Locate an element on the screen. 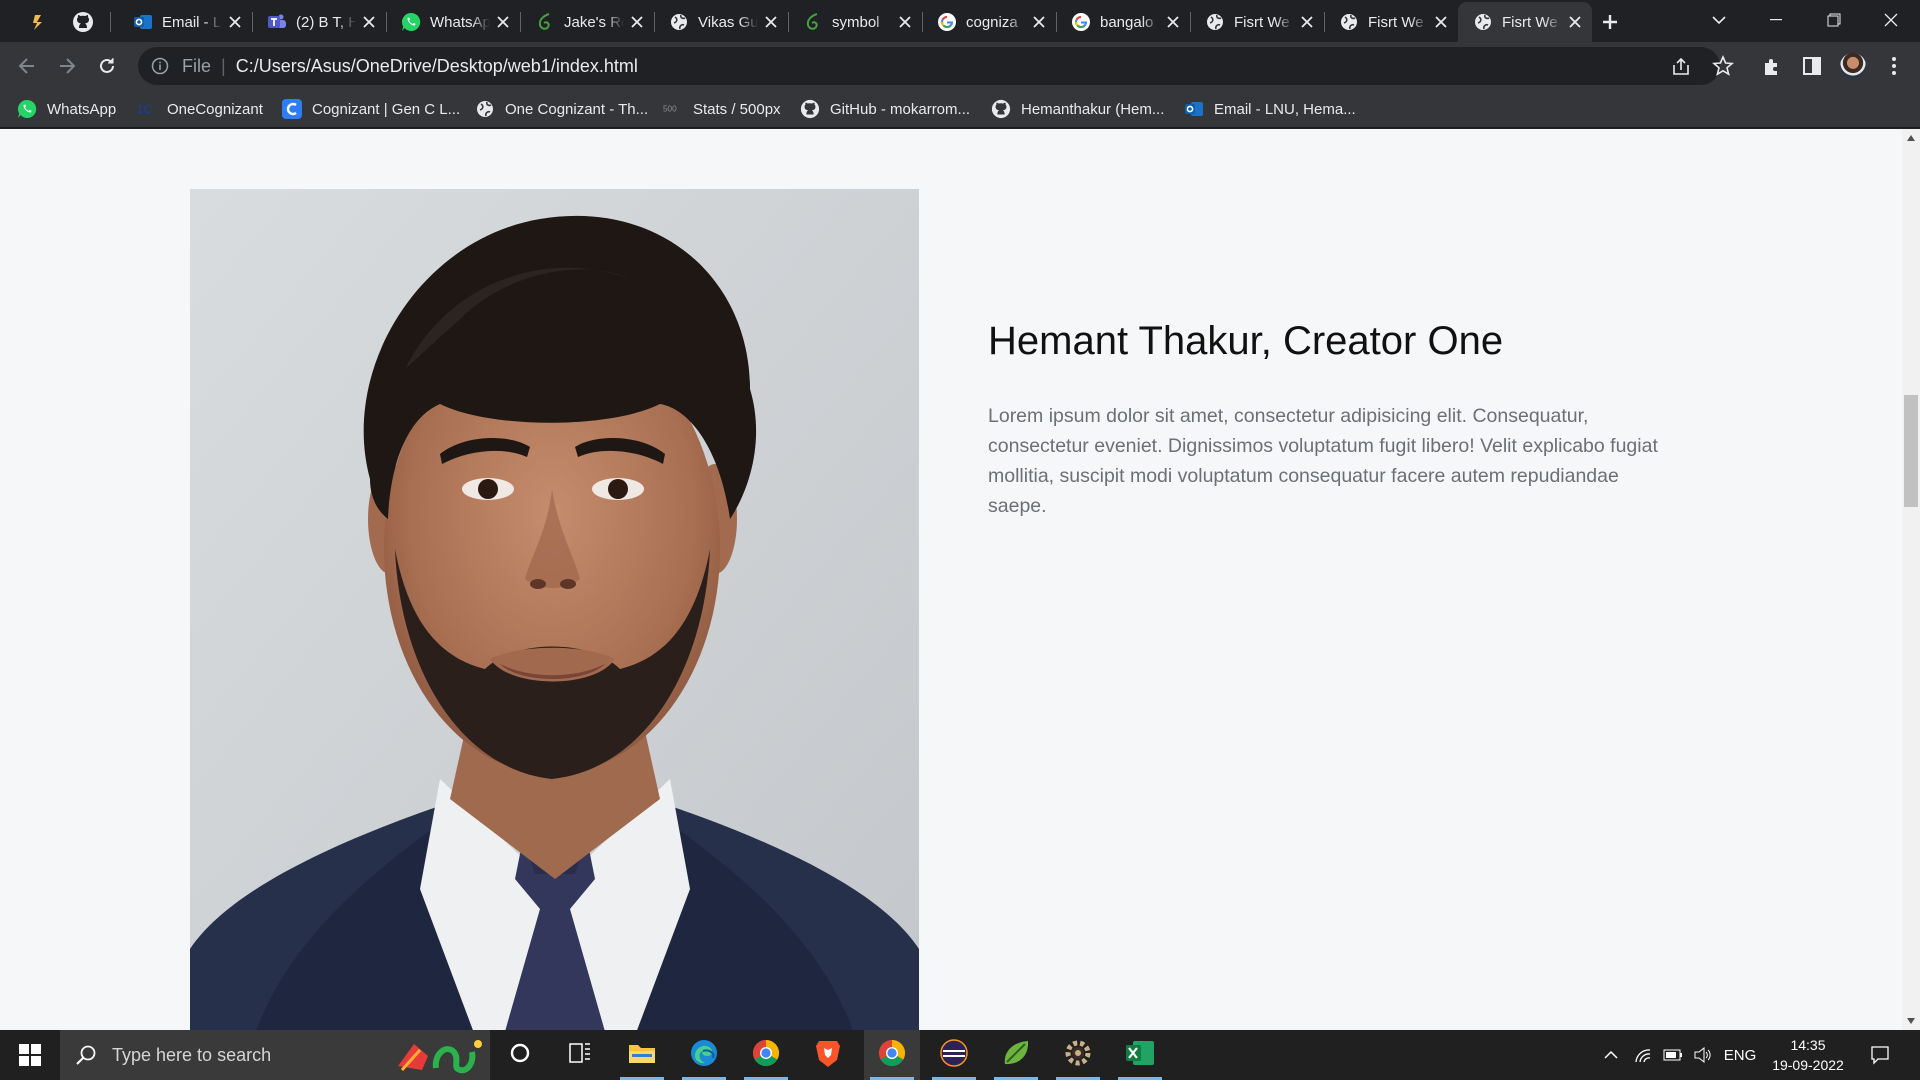 The height and width of the screenshot is (1080, 1920). browser-tab: Email - LNU is located at coordinates (185, 22).